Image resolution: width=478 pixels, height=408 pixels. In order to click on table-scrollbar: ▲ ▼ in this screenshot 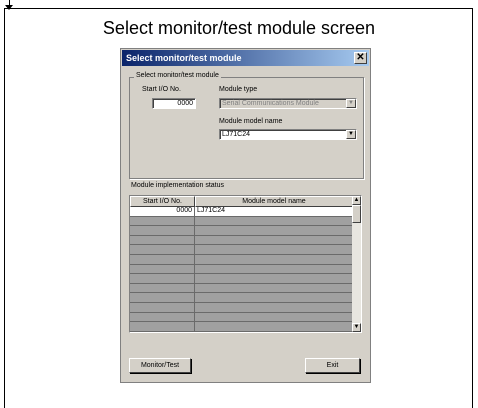, I will do `click(356, 264)`.